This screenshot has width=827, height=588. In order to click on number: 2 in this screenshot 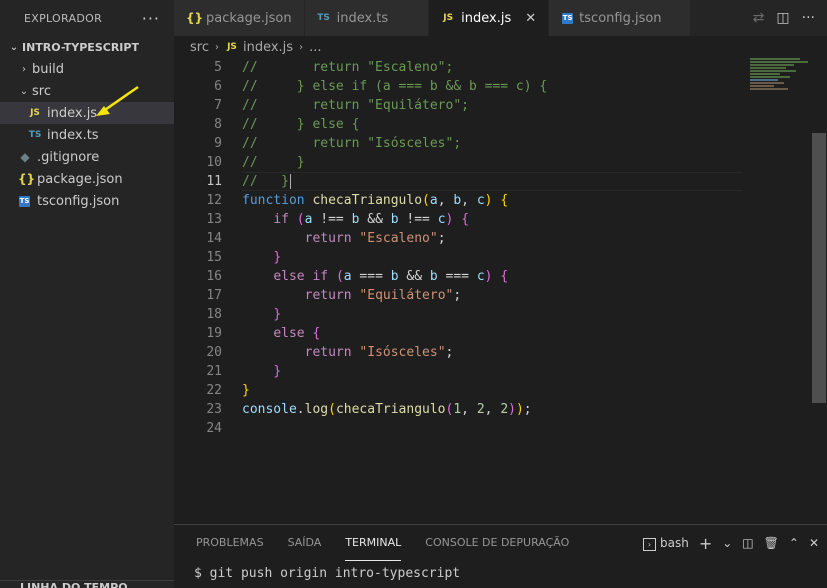, I will do `click(480, 409)`.